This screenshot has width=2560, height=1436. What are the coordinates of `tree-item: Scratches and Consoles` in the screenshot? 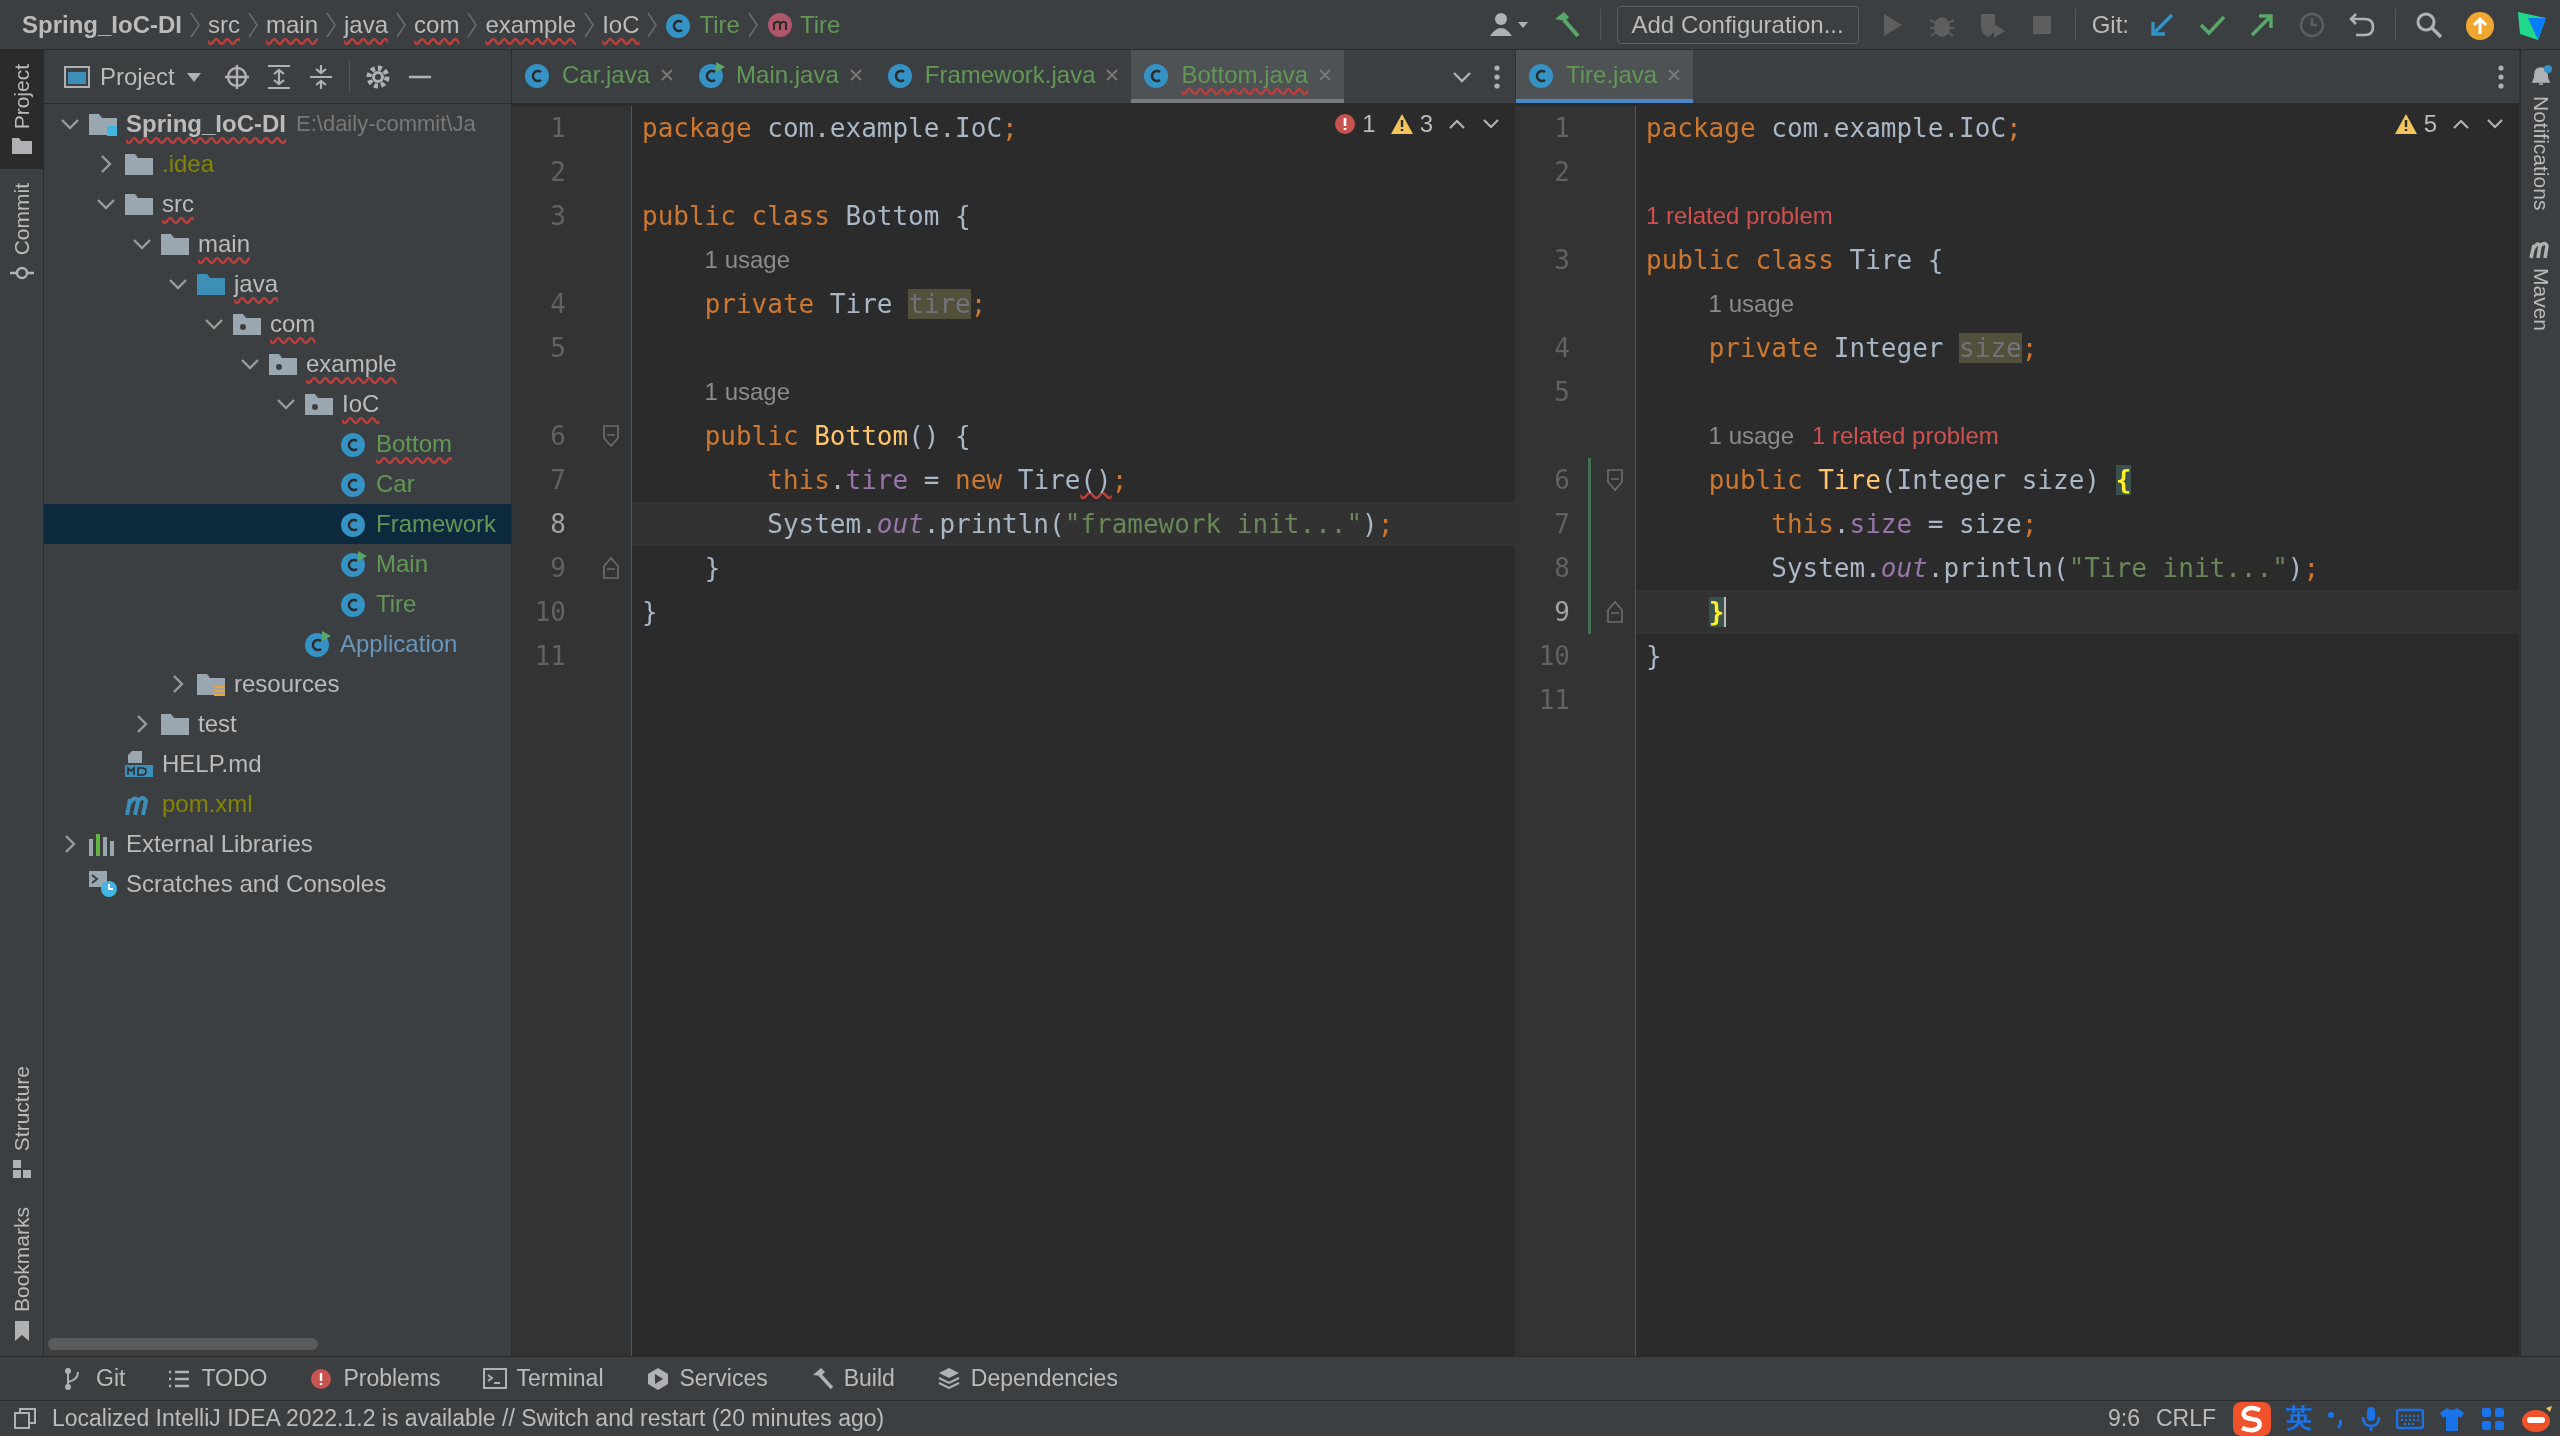 It's located at (277, 884).